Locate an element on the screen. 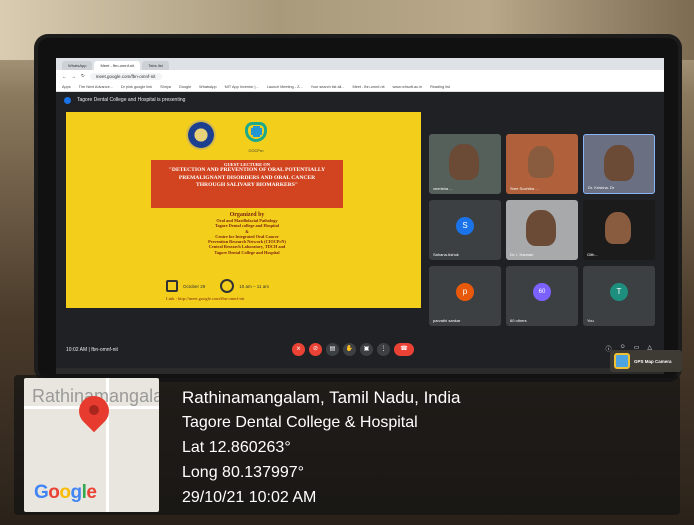  present-icon: ▣ is located at coordinates (366, 349).